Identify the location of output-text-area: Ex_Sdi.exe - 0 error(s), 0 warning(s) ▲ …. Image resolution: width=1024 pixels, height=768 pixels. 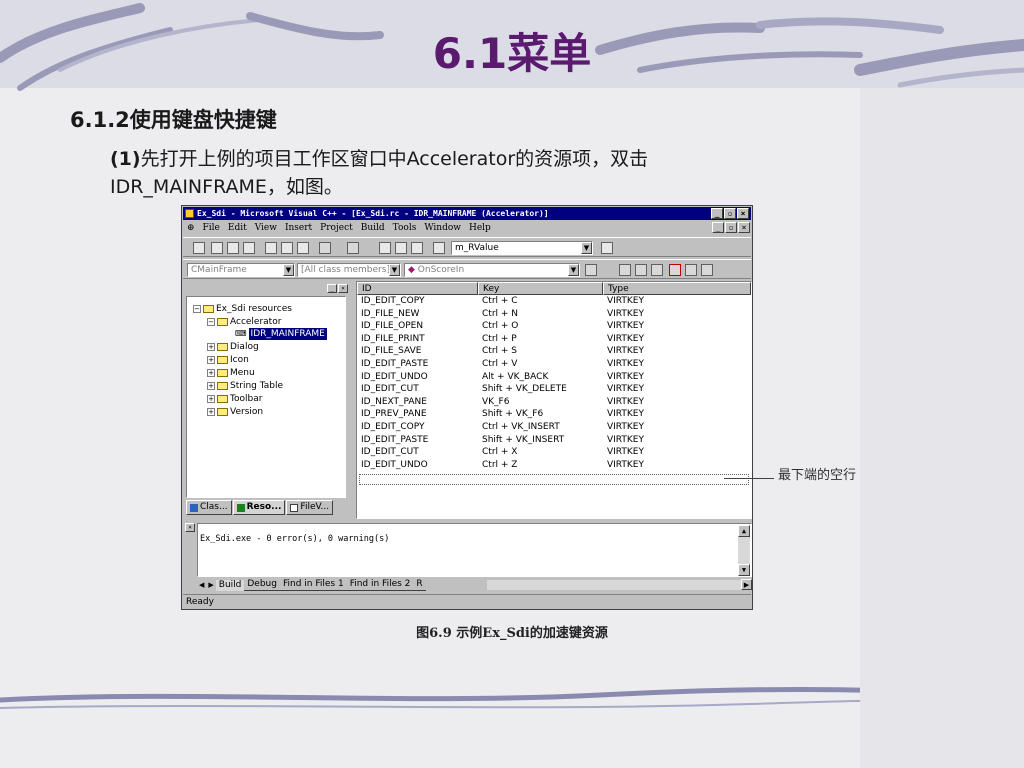
(474, 550).